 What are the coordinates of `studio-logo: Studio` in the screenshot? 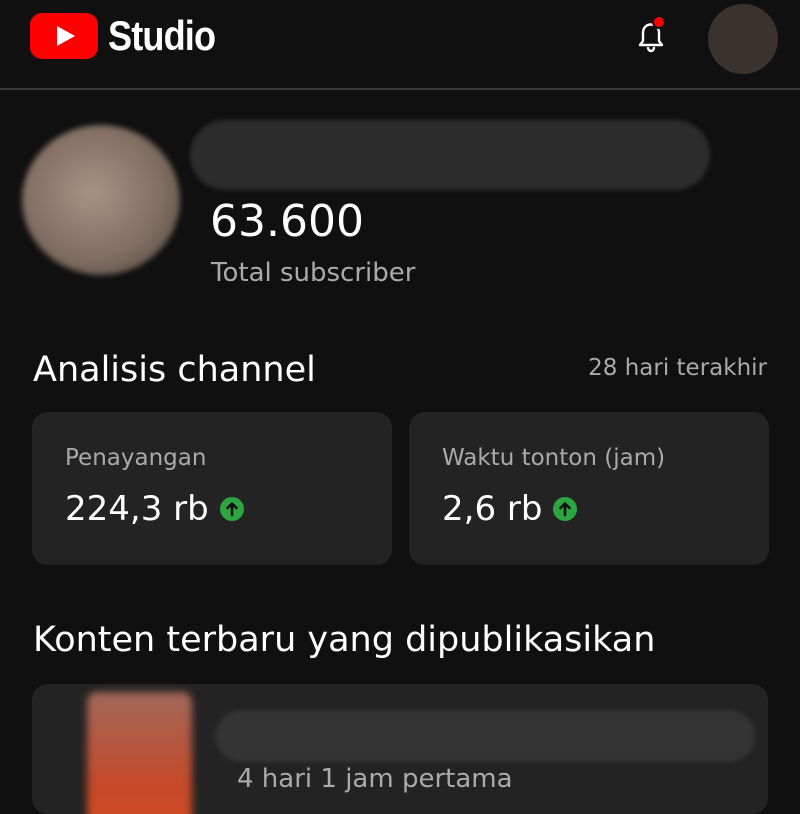 It's located at (131, 36).